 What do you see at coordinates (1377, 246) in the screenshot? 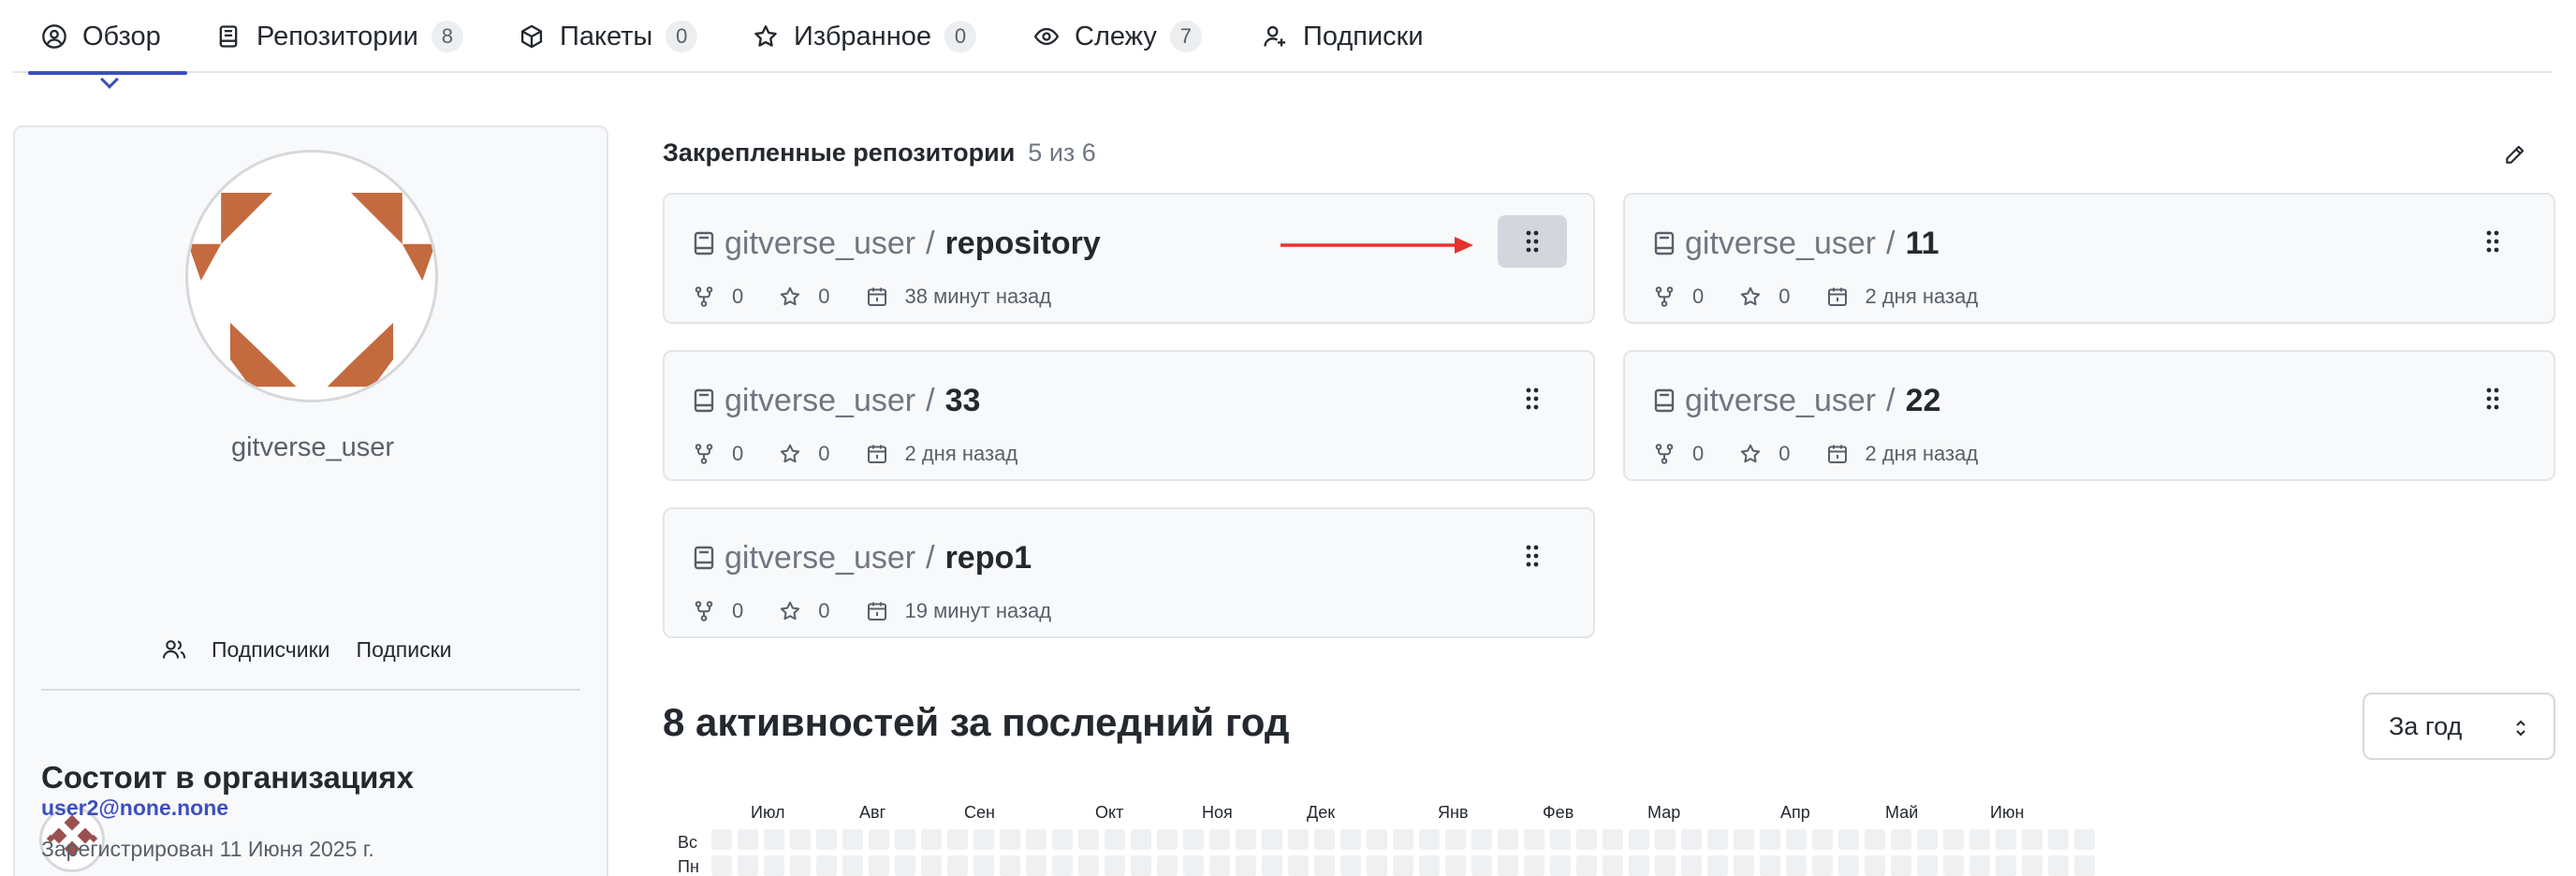
I see `annotation-arrow-icon` at bounding box center [1377, 246].